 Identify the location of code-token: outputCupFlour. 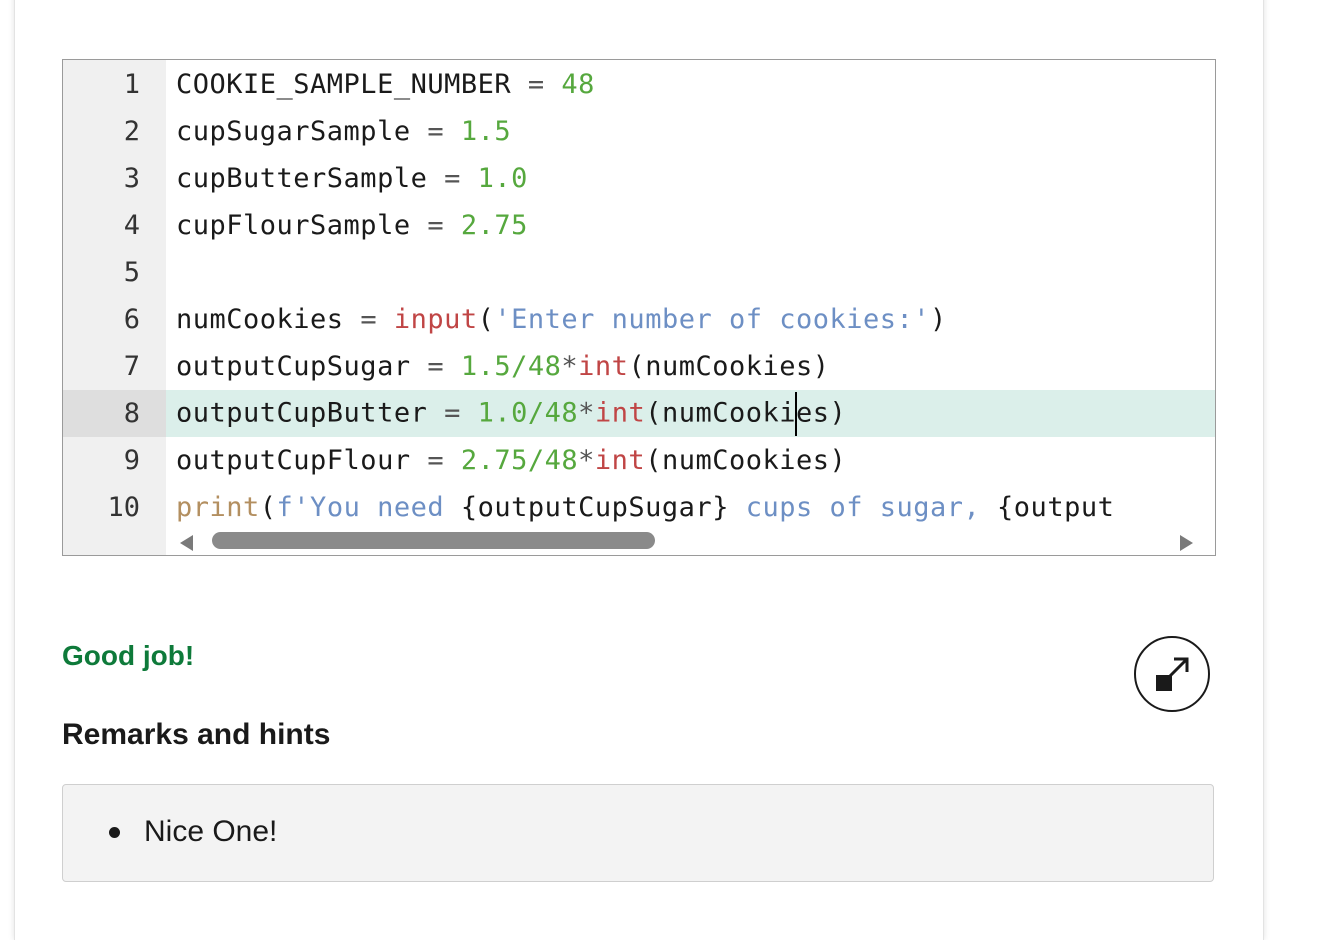
(293, 460).